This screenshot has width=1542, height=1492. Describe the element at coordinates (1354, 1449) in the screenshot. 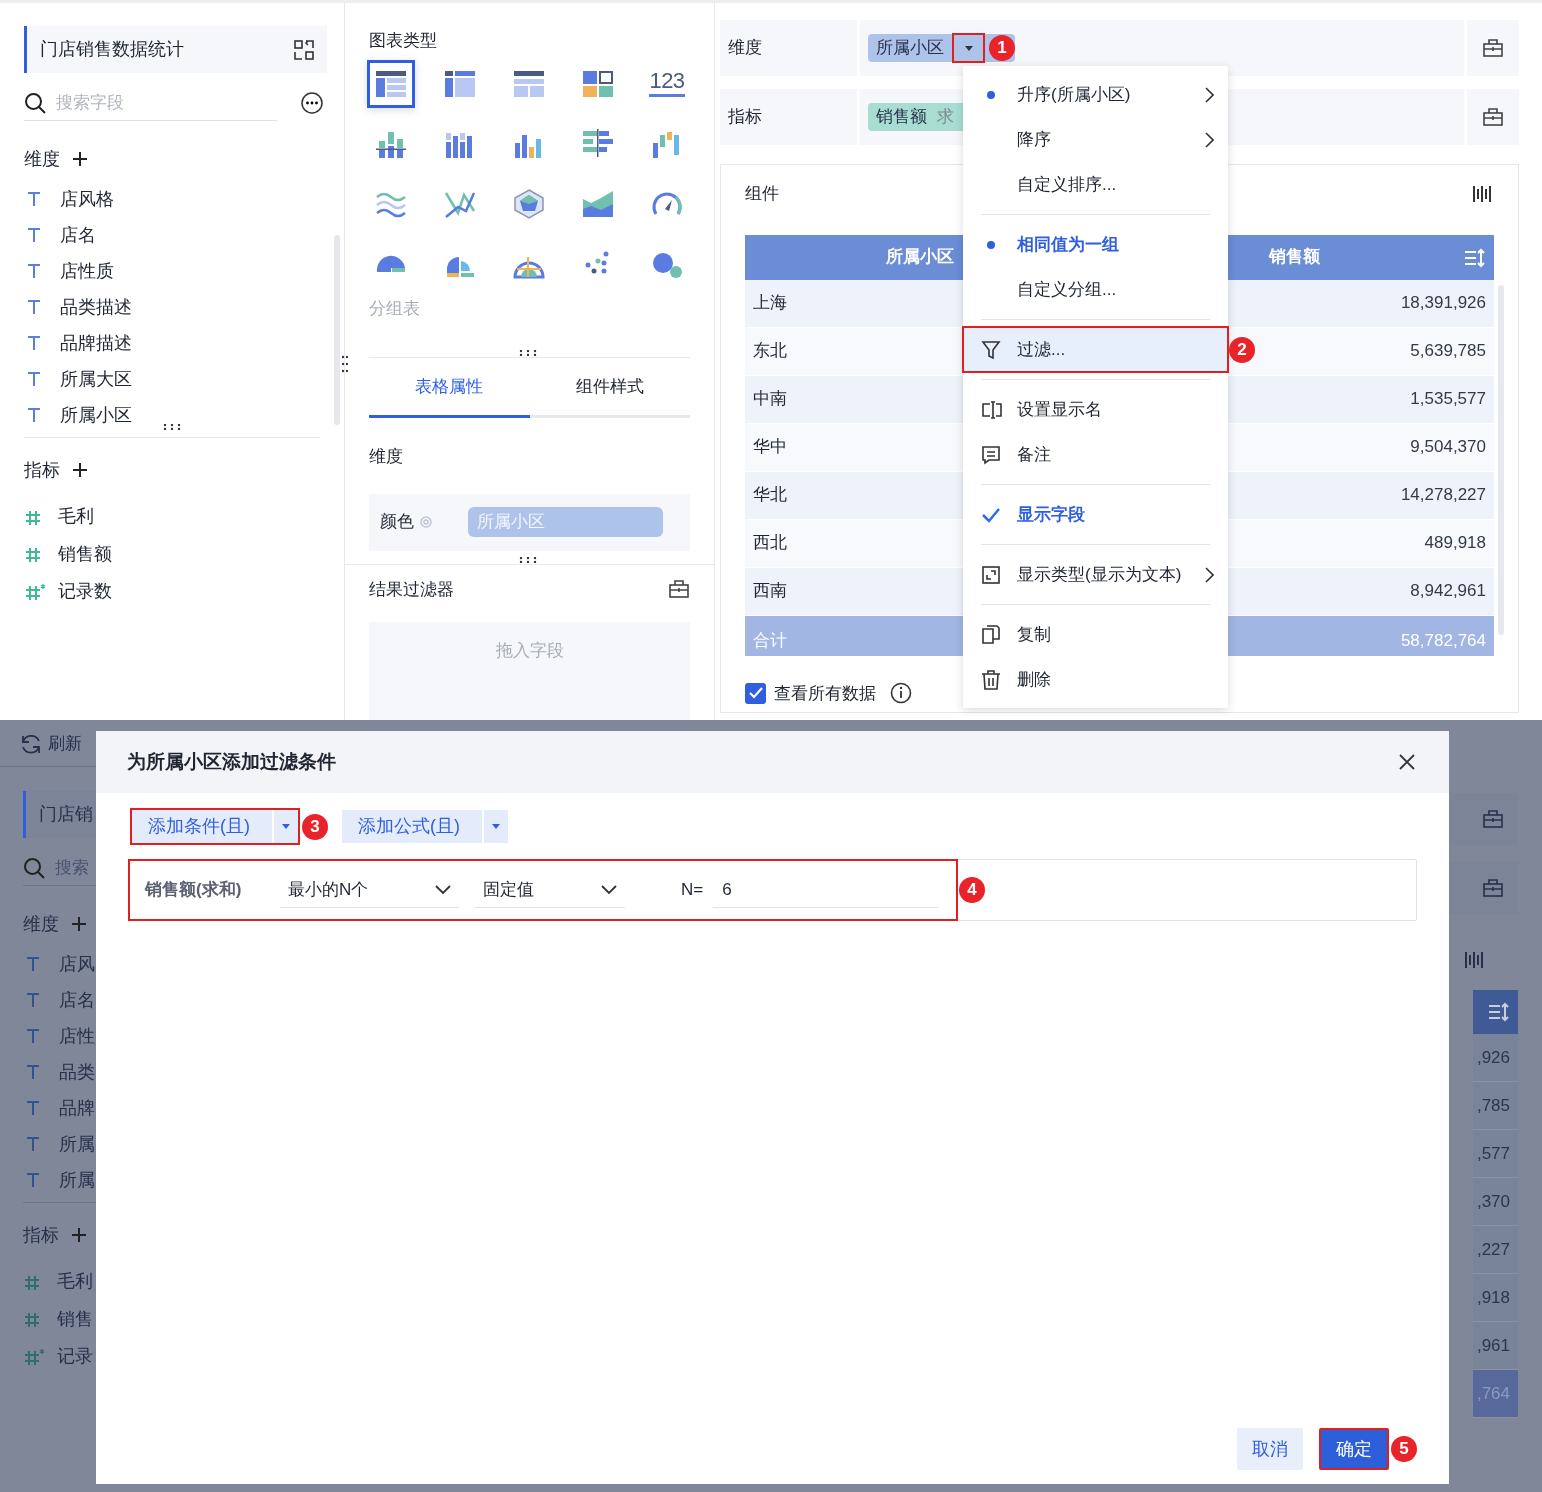

I see `confirm-button: 确定` at that location.